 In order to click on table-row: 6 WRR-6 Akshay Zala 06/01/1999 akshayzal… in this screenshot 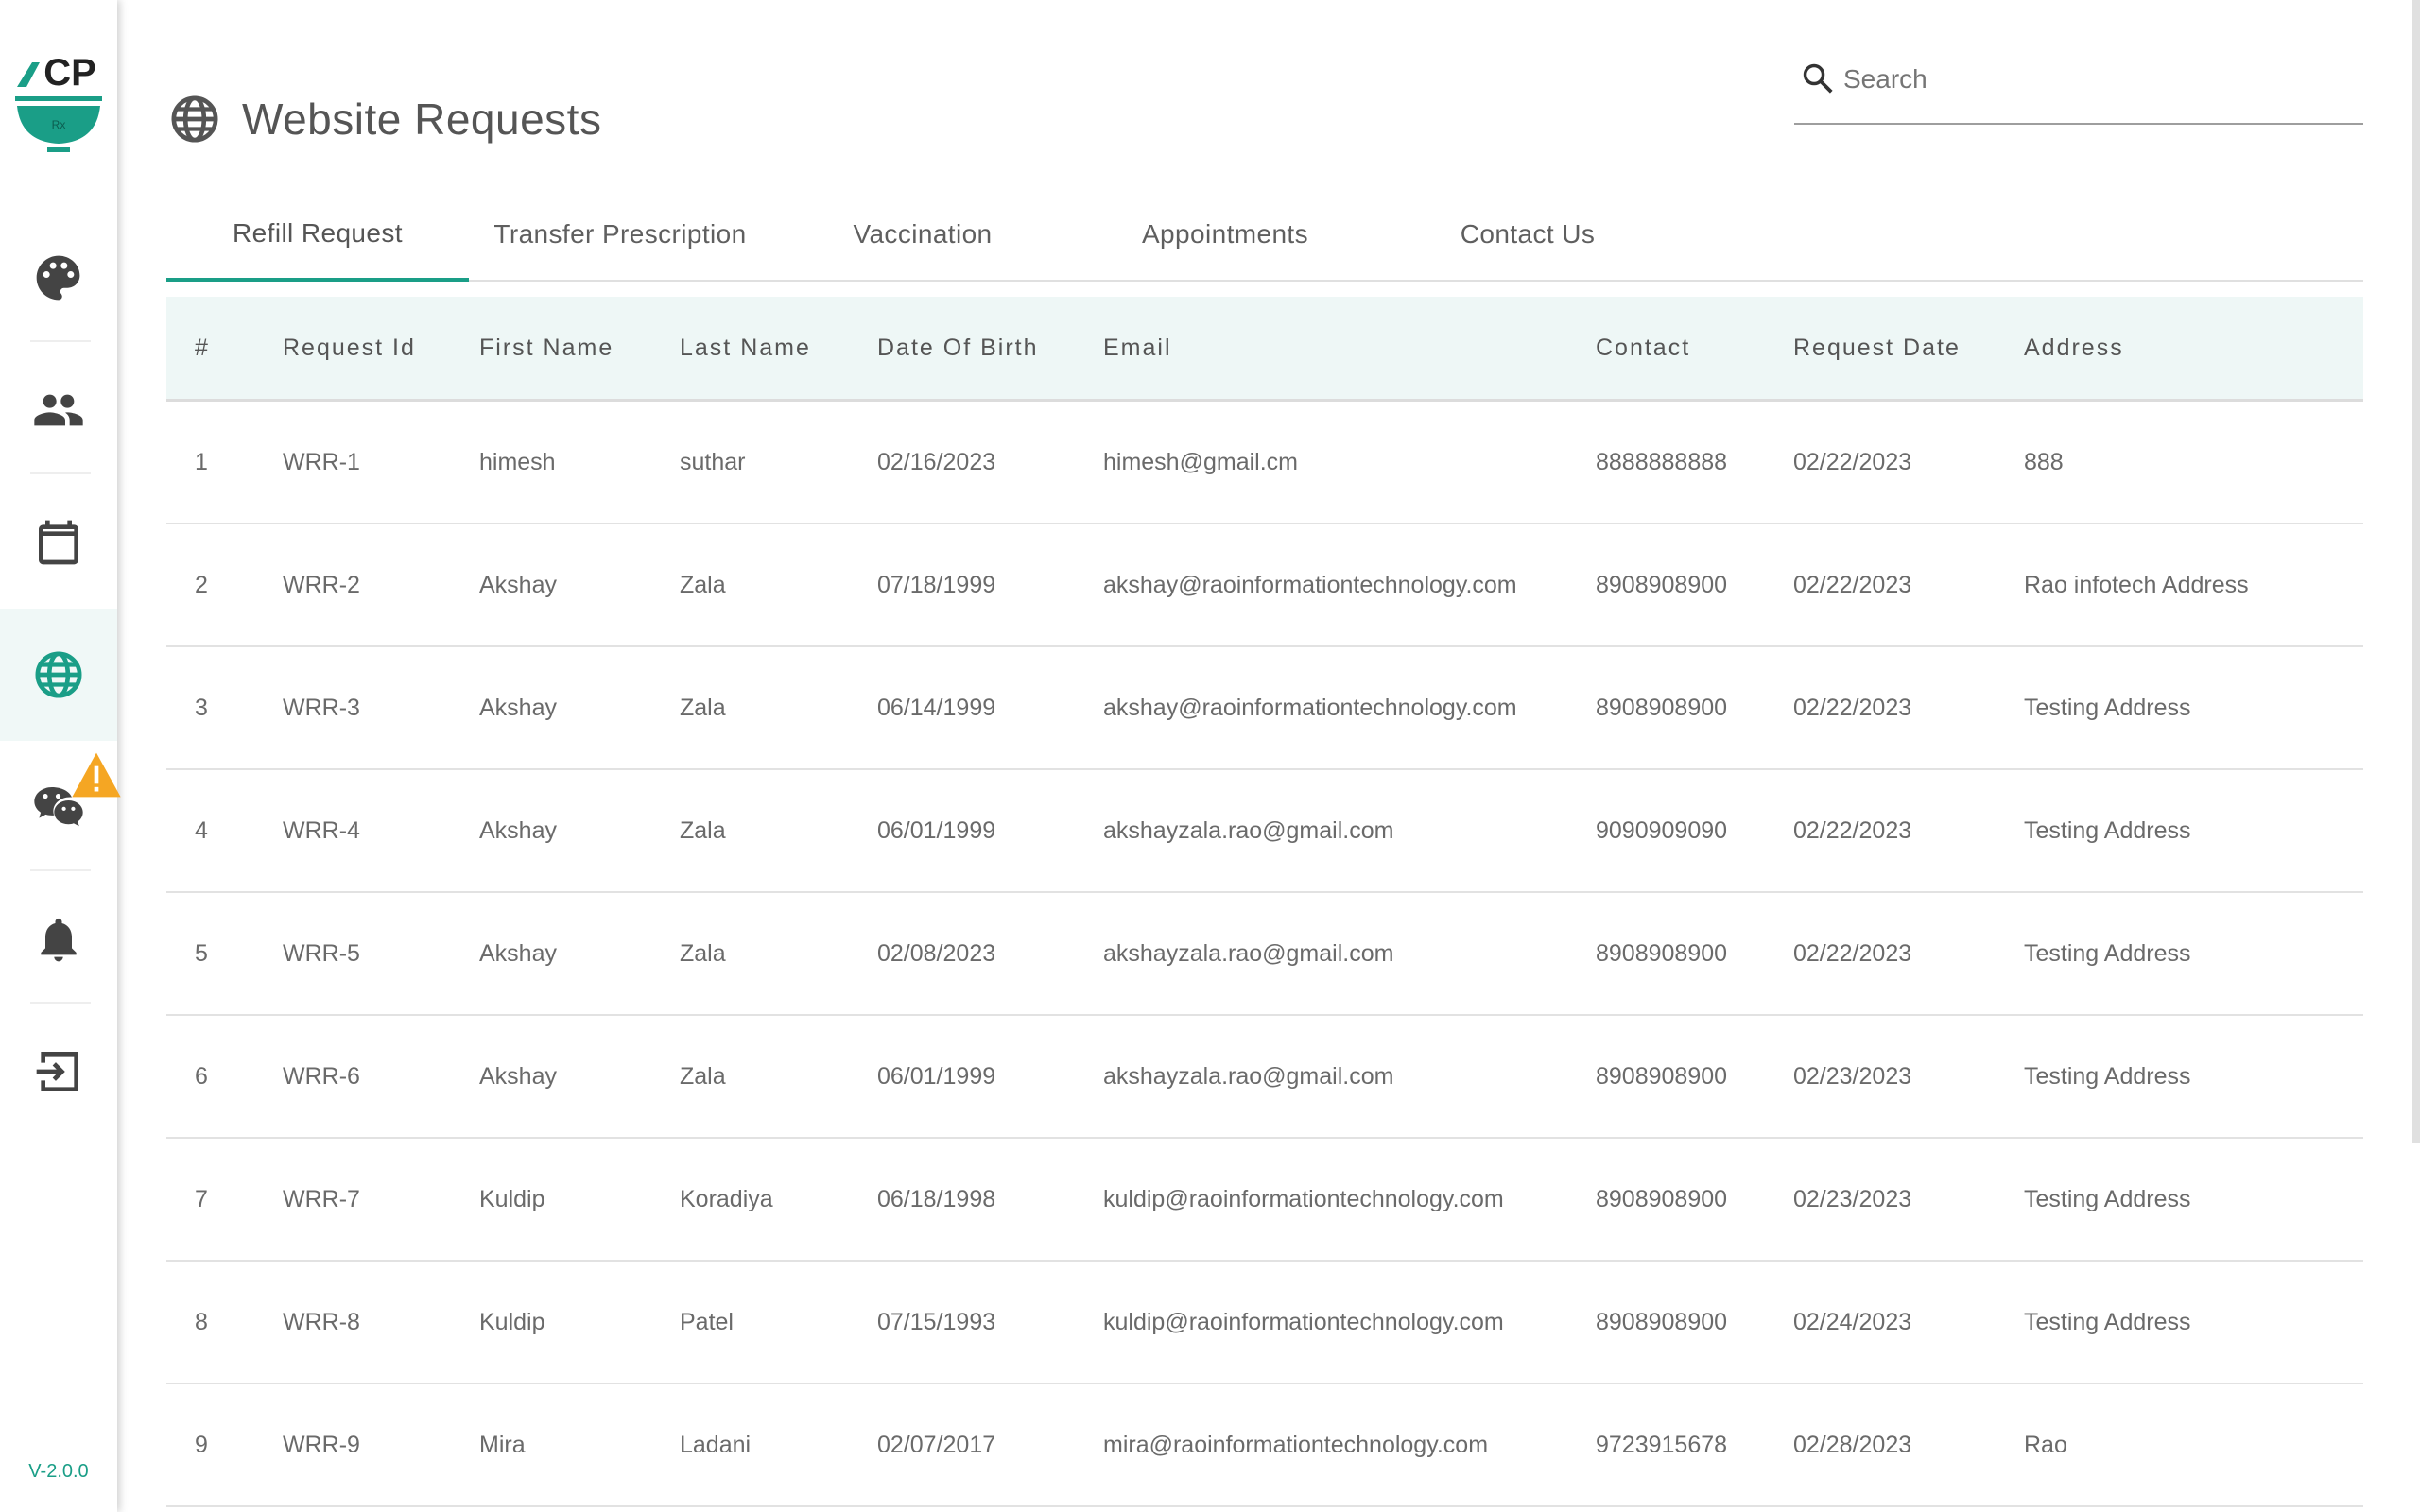, I will do `click(1264, 1077)`.